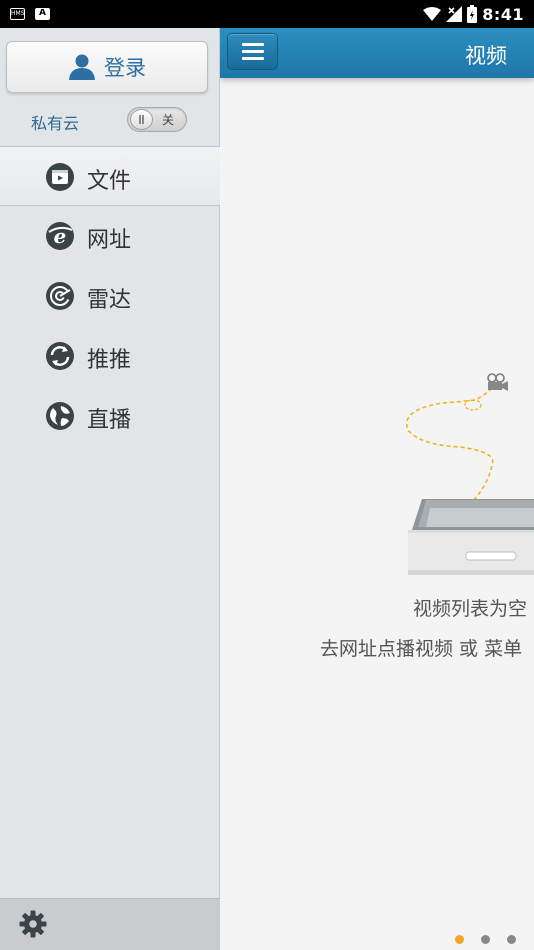 This screenshot has height=950, width=534. What do you see at coordinates (109, 420) in the screenshot?
I see `sidebar-item-label: 直播` at bounding box center [109, 420].